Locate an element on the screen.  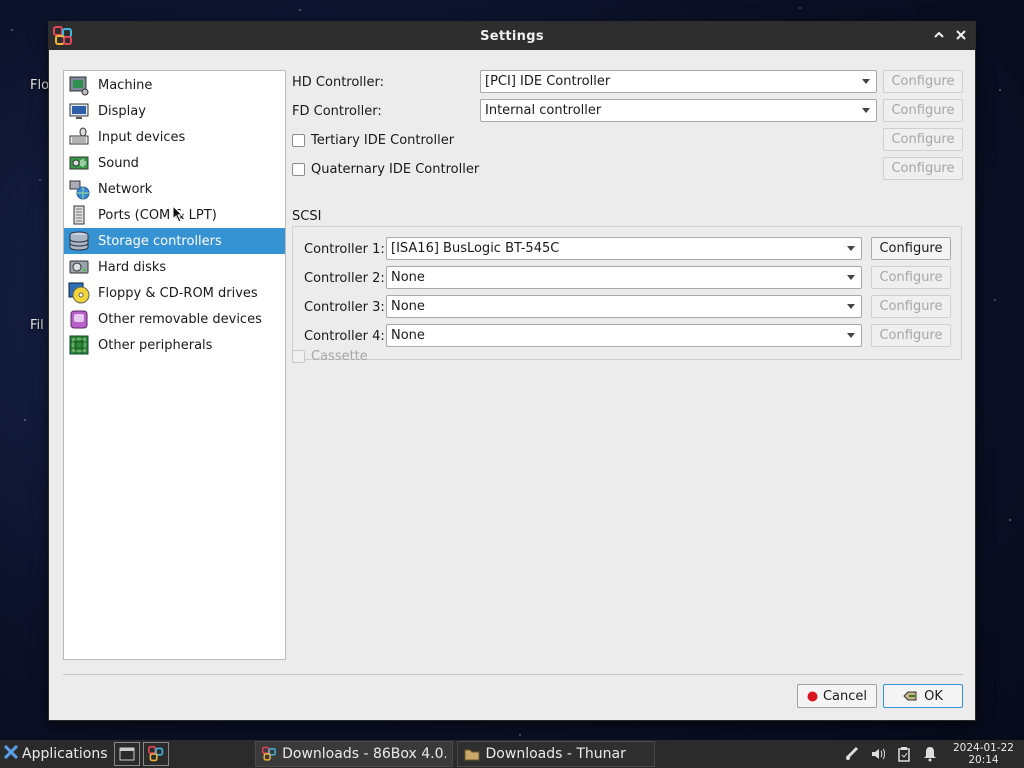
cassette-label: Cassette is located at coordinates (339, 356).